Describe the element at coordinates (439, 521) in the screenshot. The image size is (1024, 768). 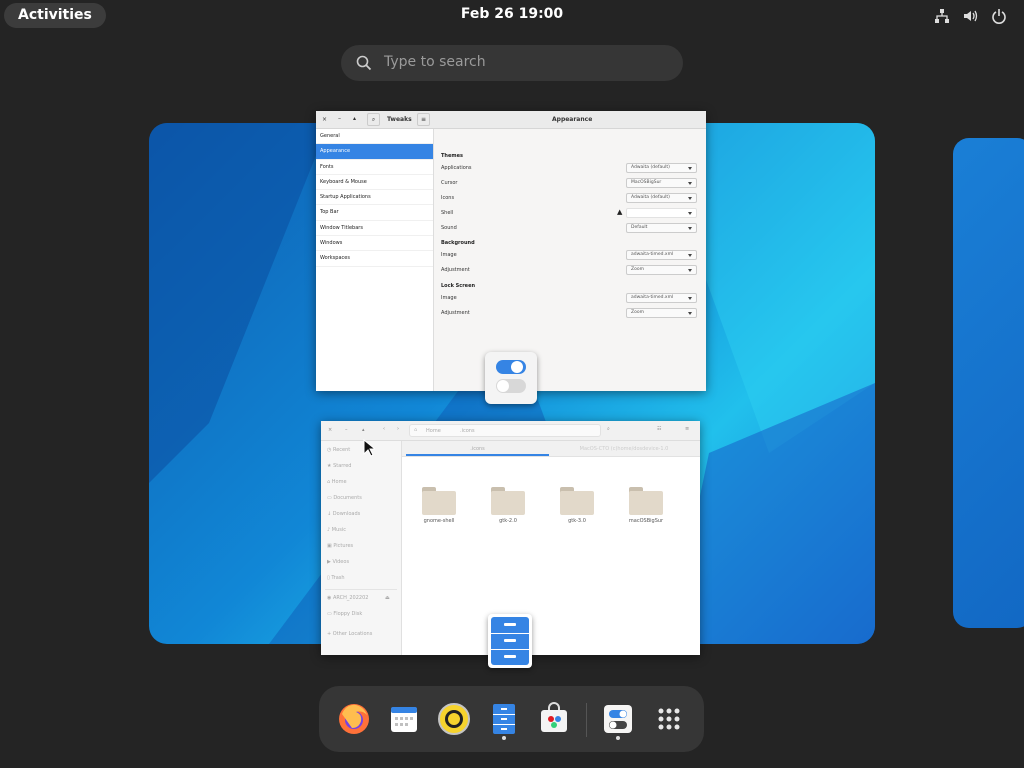
I see `folder-label: gnome-shell` at that location.